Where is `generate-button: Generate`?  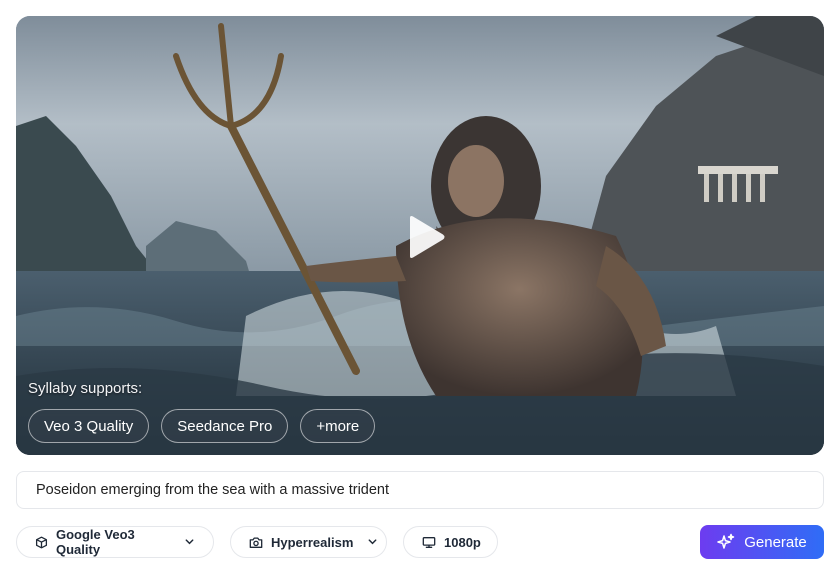
generate-button: Generate is located at coordinates (762, 542).